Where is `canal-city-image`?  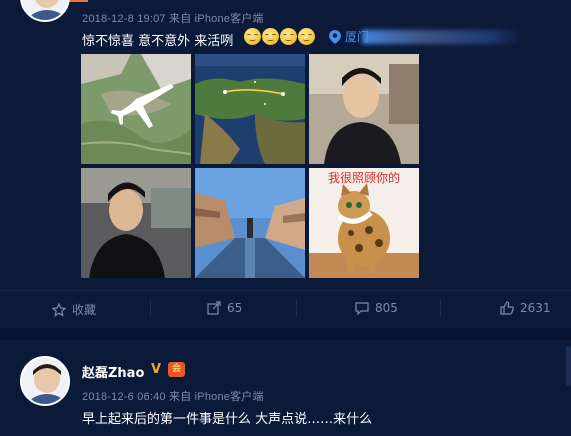
canal-city-image is located at coordinates (250, 223).